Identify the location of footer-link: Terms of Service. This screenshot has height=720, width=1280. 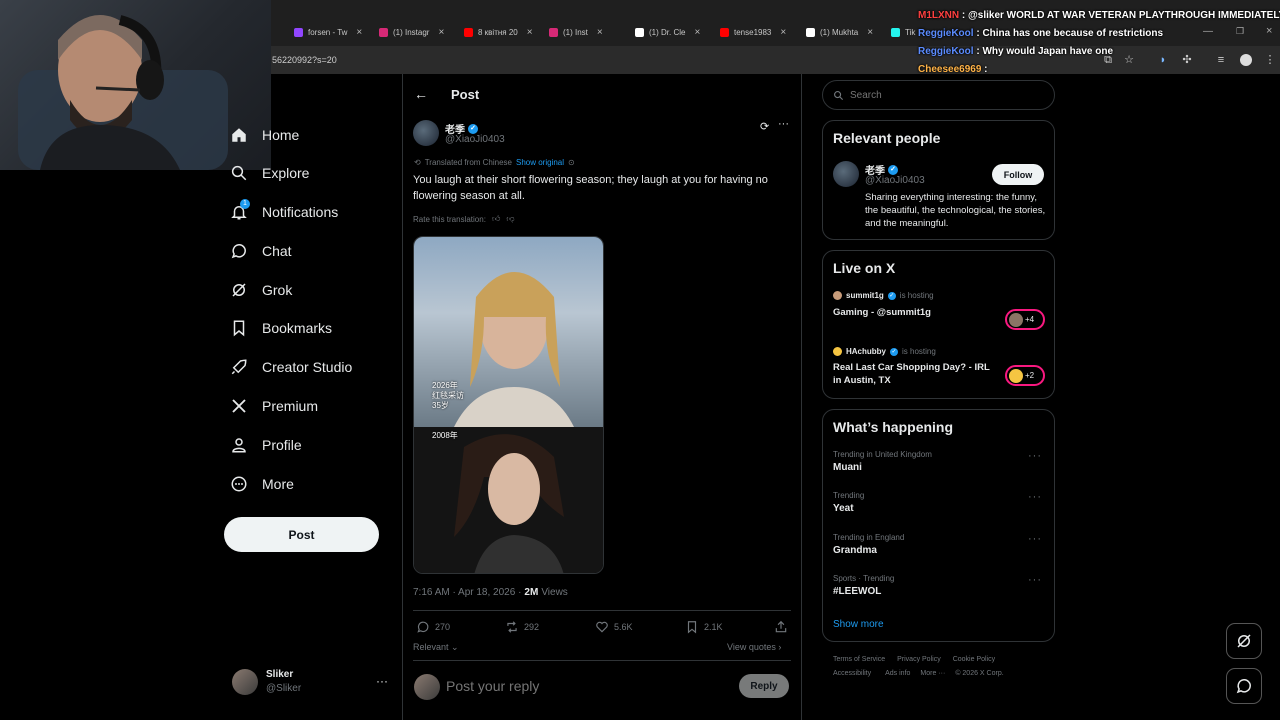
(859, 659).